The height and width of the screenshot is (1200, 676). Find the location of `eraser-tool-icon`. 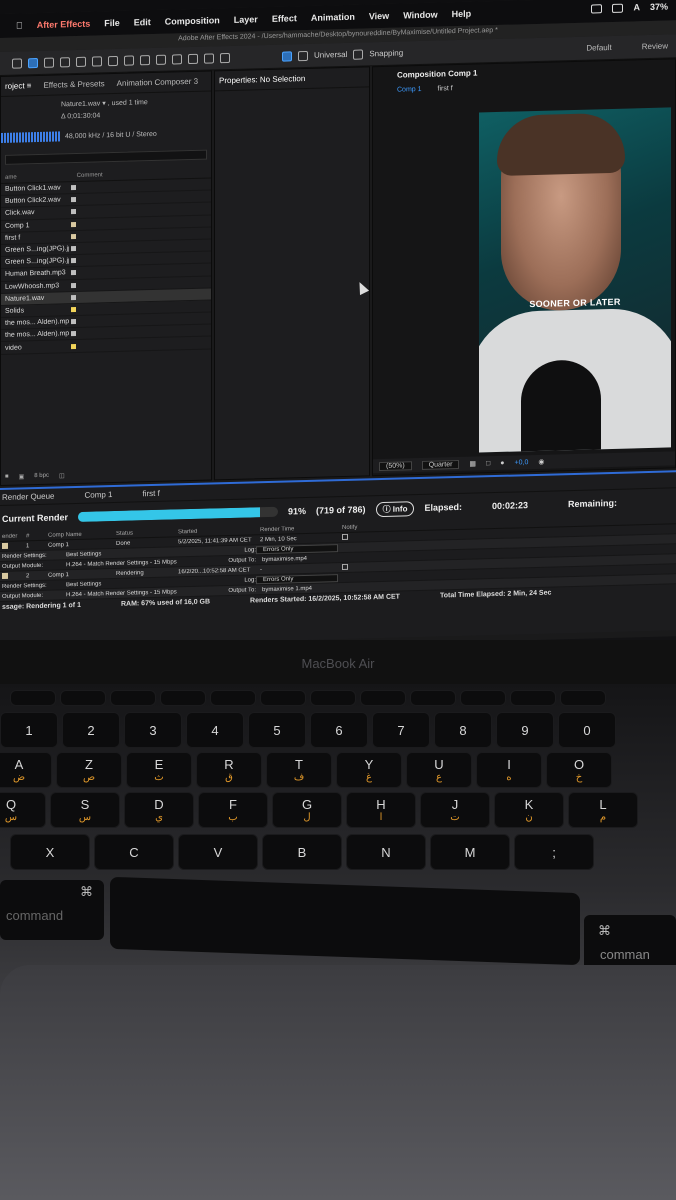

eraser-tool-icon is located at coordinates (209, 58).